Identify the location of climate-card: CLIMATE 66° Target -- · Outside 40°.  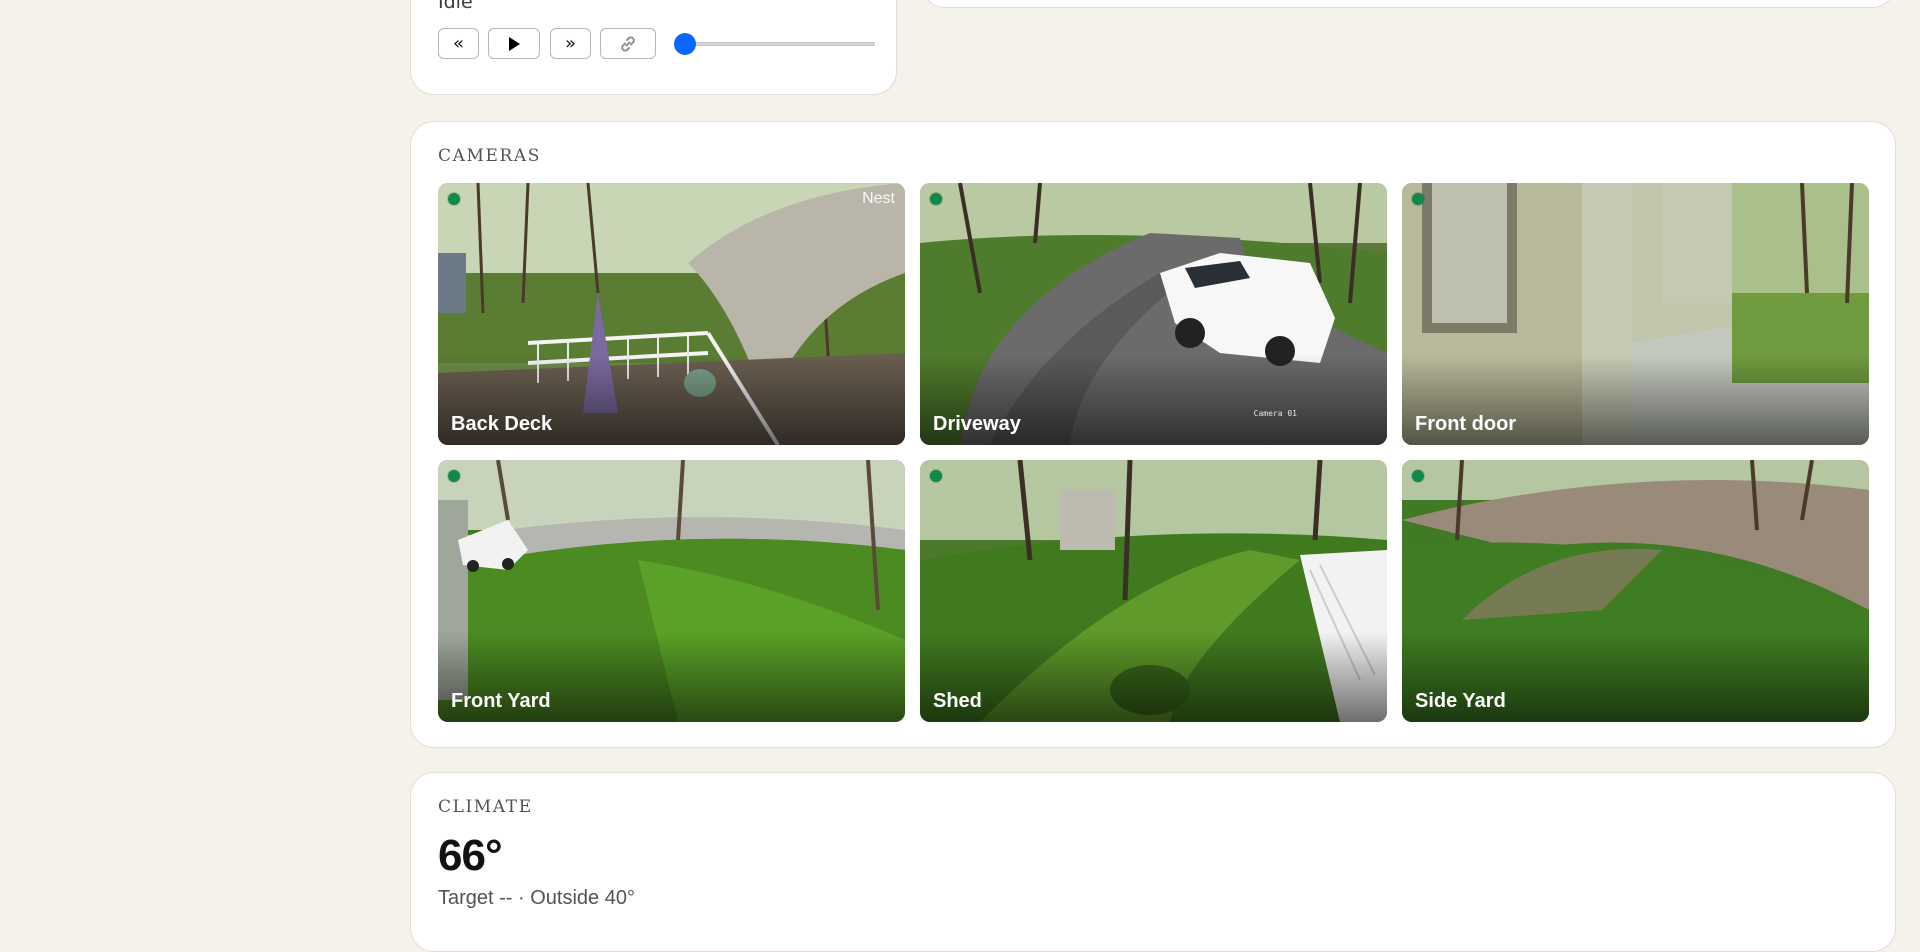
(1153, 862).